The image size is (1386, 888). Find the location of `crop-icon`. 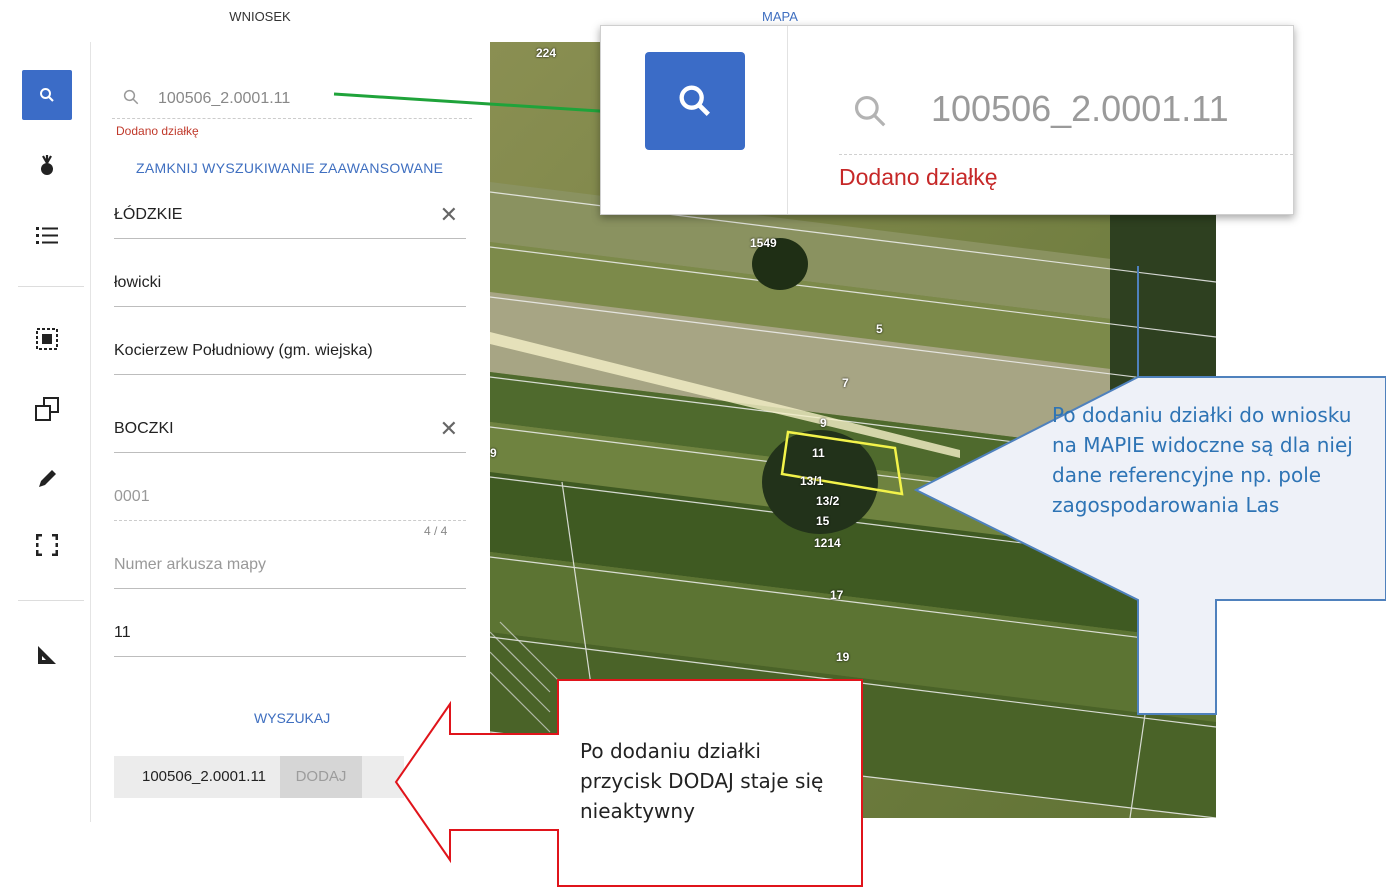

crop-icon is located at coordinates (47, 165).